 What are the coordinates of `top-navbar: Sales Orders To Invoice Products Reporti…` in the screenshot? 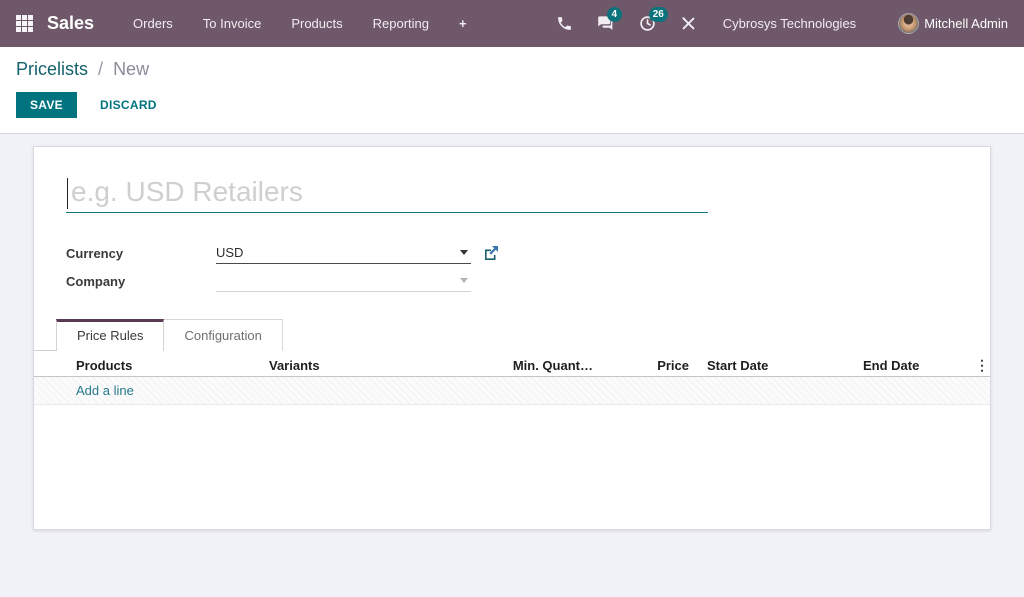 It's located at (512, 23).